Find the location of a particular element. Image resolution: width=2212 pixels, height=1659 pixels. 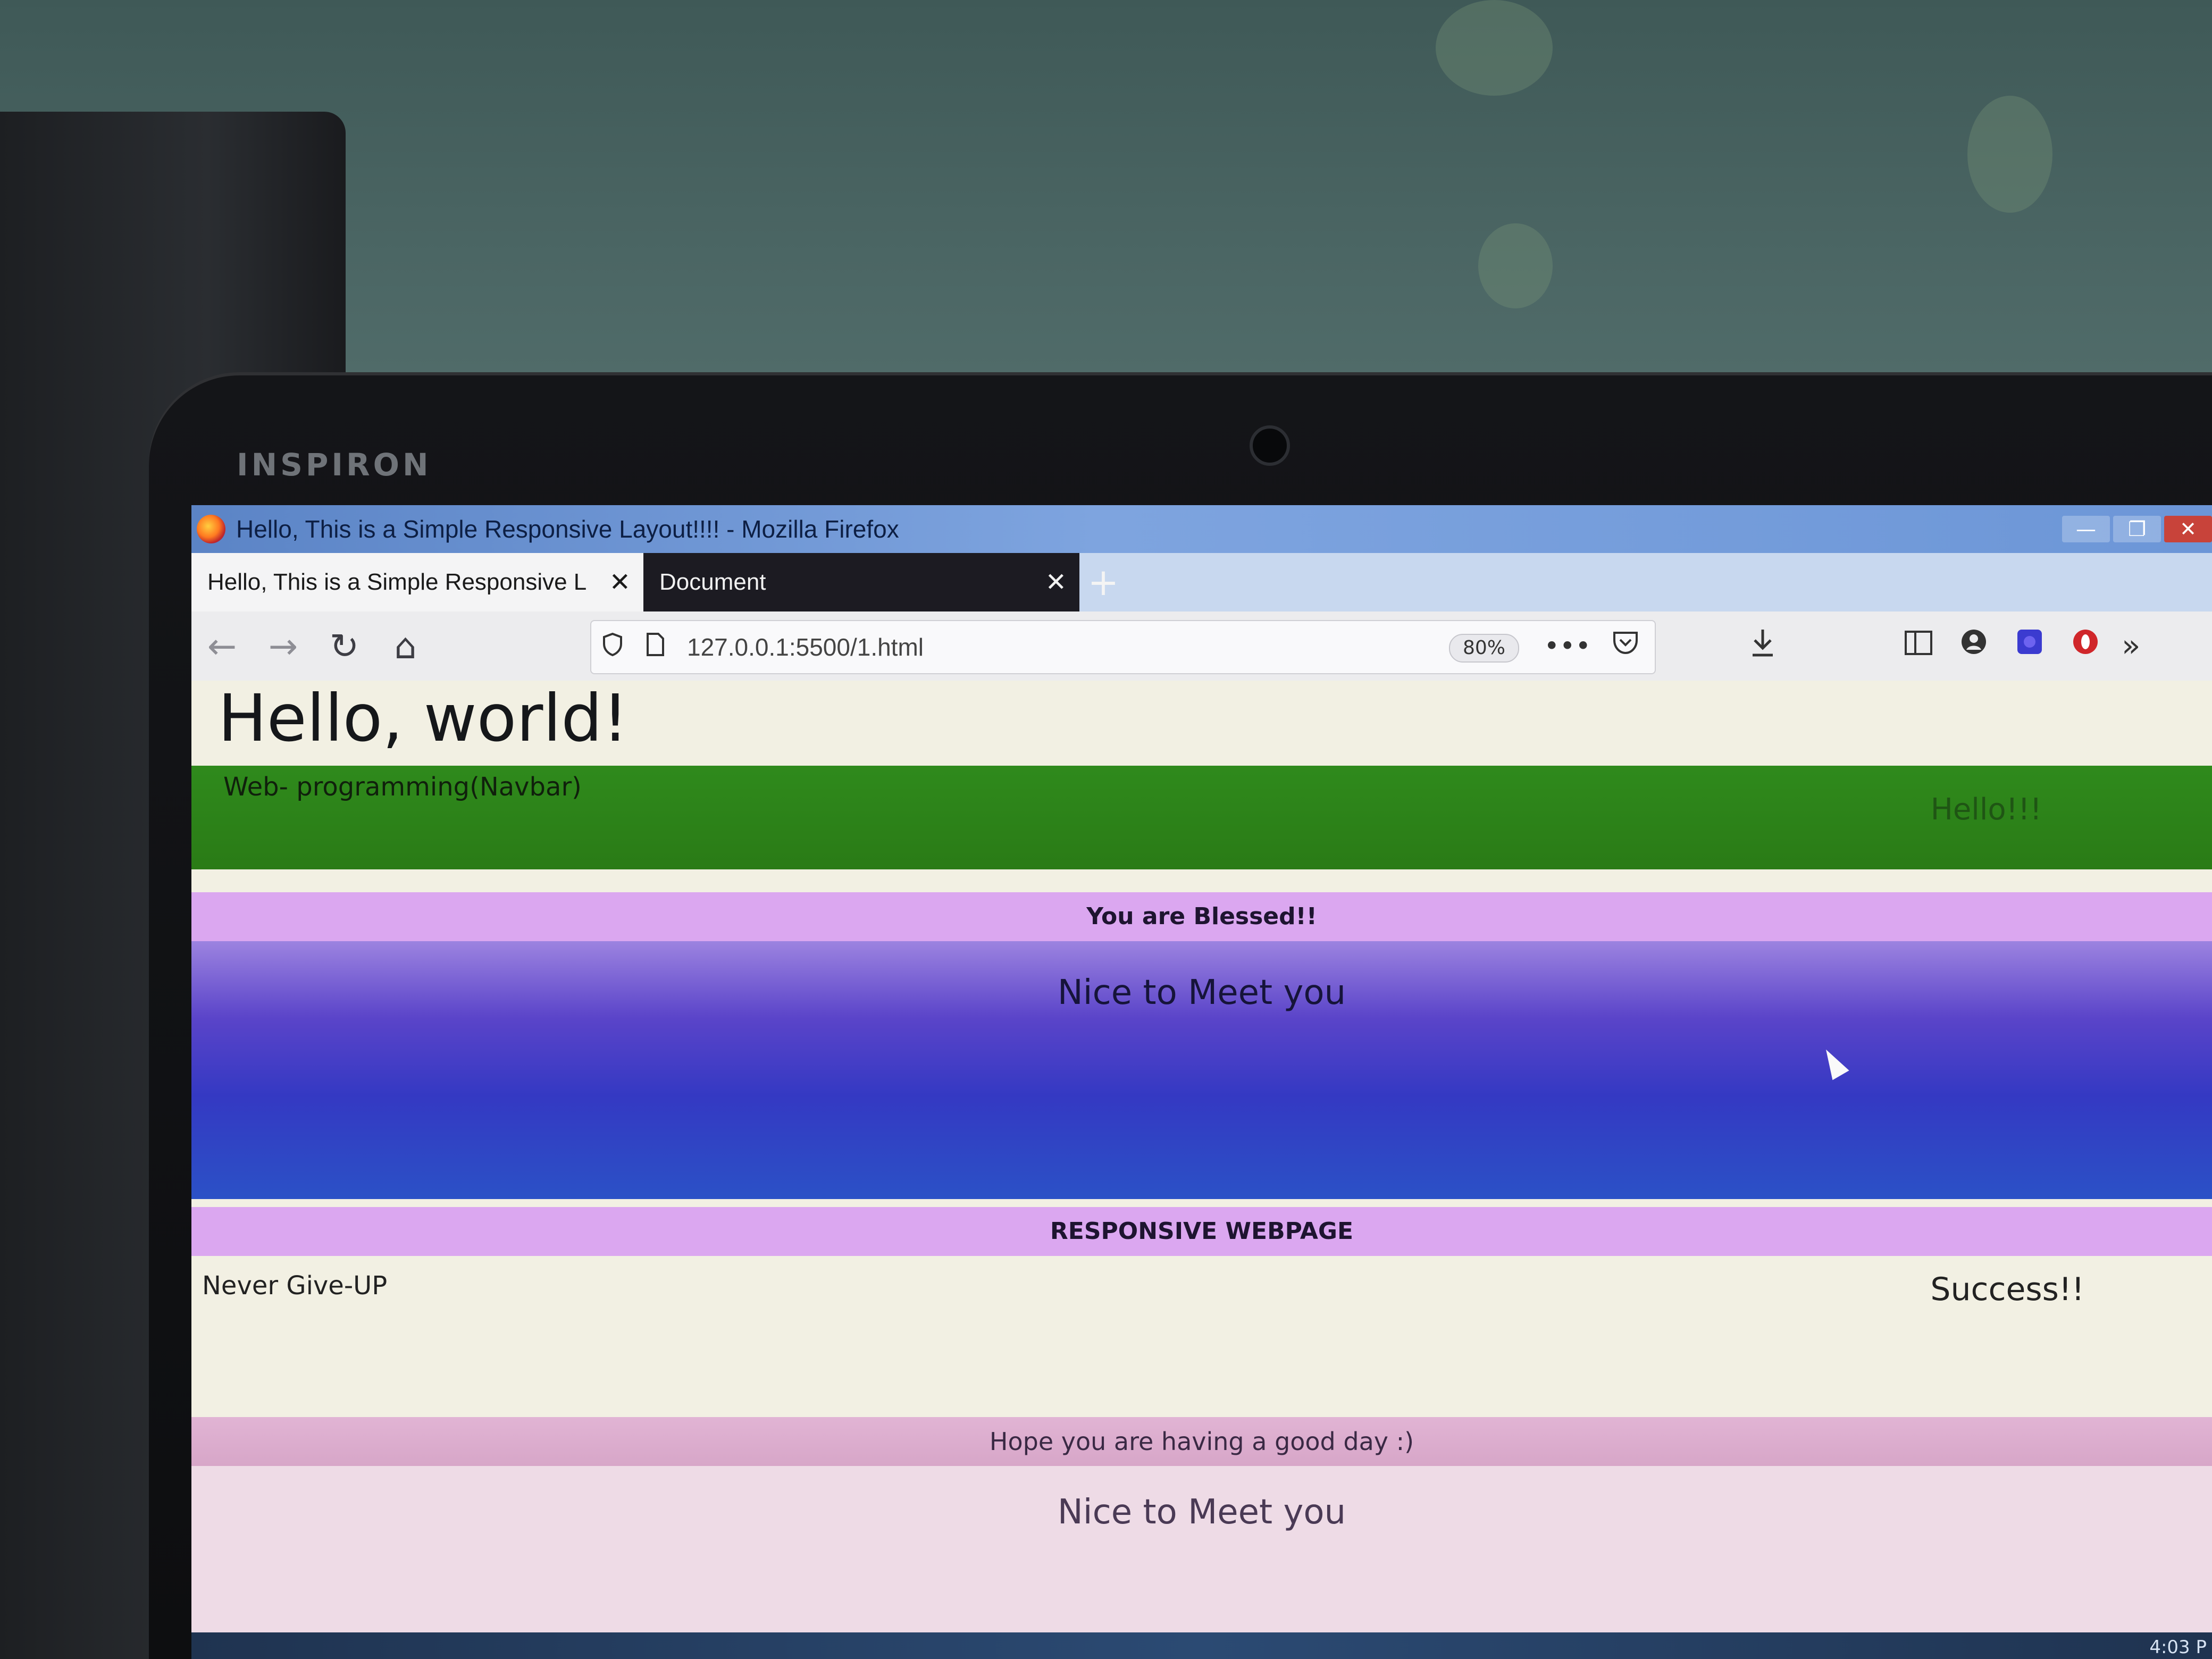

address-bar: 127.0.0.1:5500/1.html 80% ••• is located at coordinates (1123, 647).